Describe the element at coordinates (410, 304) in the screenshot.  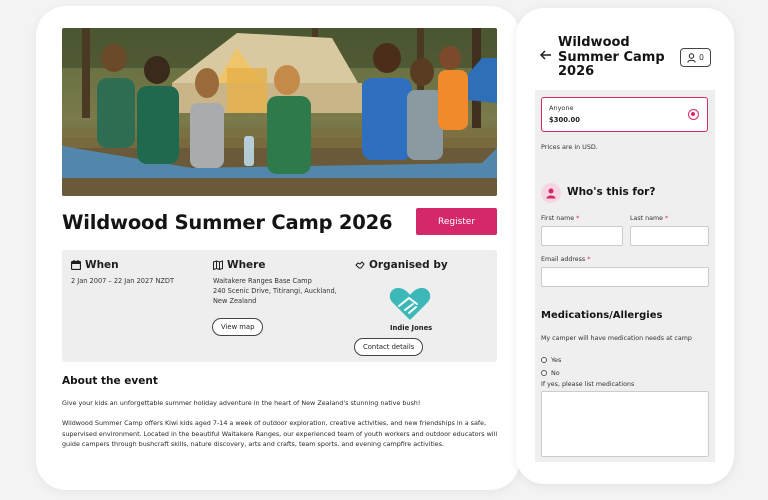
I see `organiser-logo` at that location.